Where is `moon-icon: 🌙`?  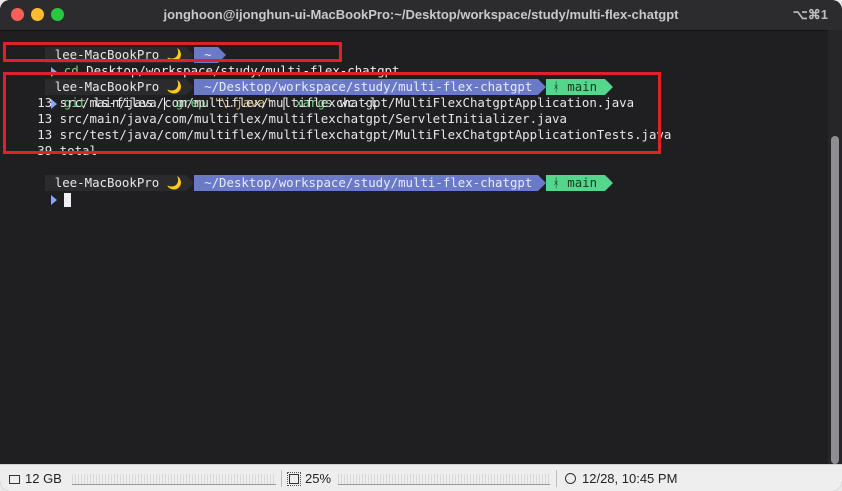
moon-icon: 🌙 is located at coordinates (174, 182).